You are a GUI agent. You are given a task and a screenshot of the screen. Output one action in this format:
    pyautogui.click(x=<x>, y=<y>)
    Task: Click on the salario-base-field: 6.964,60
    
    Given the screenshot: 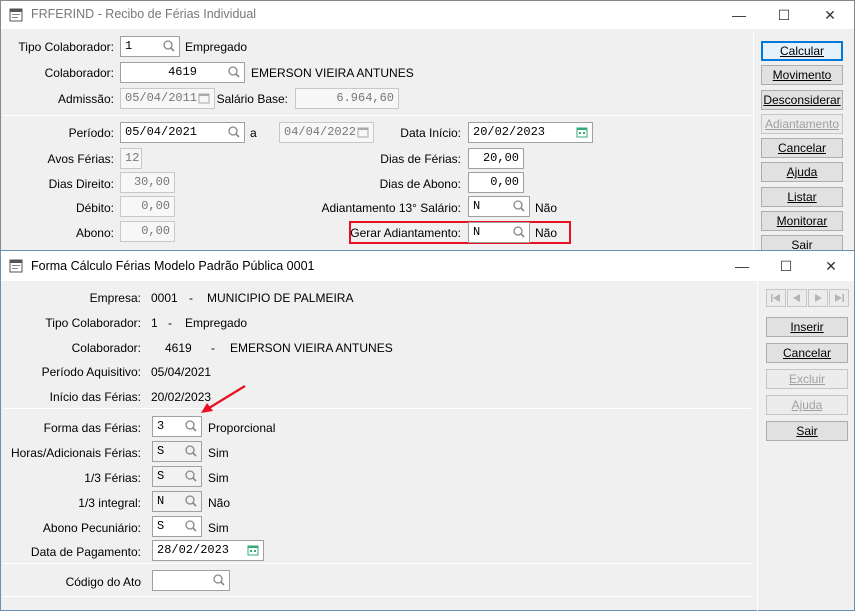 What is the action you would take?
    pyautogui.click(x=347, y=98)
    